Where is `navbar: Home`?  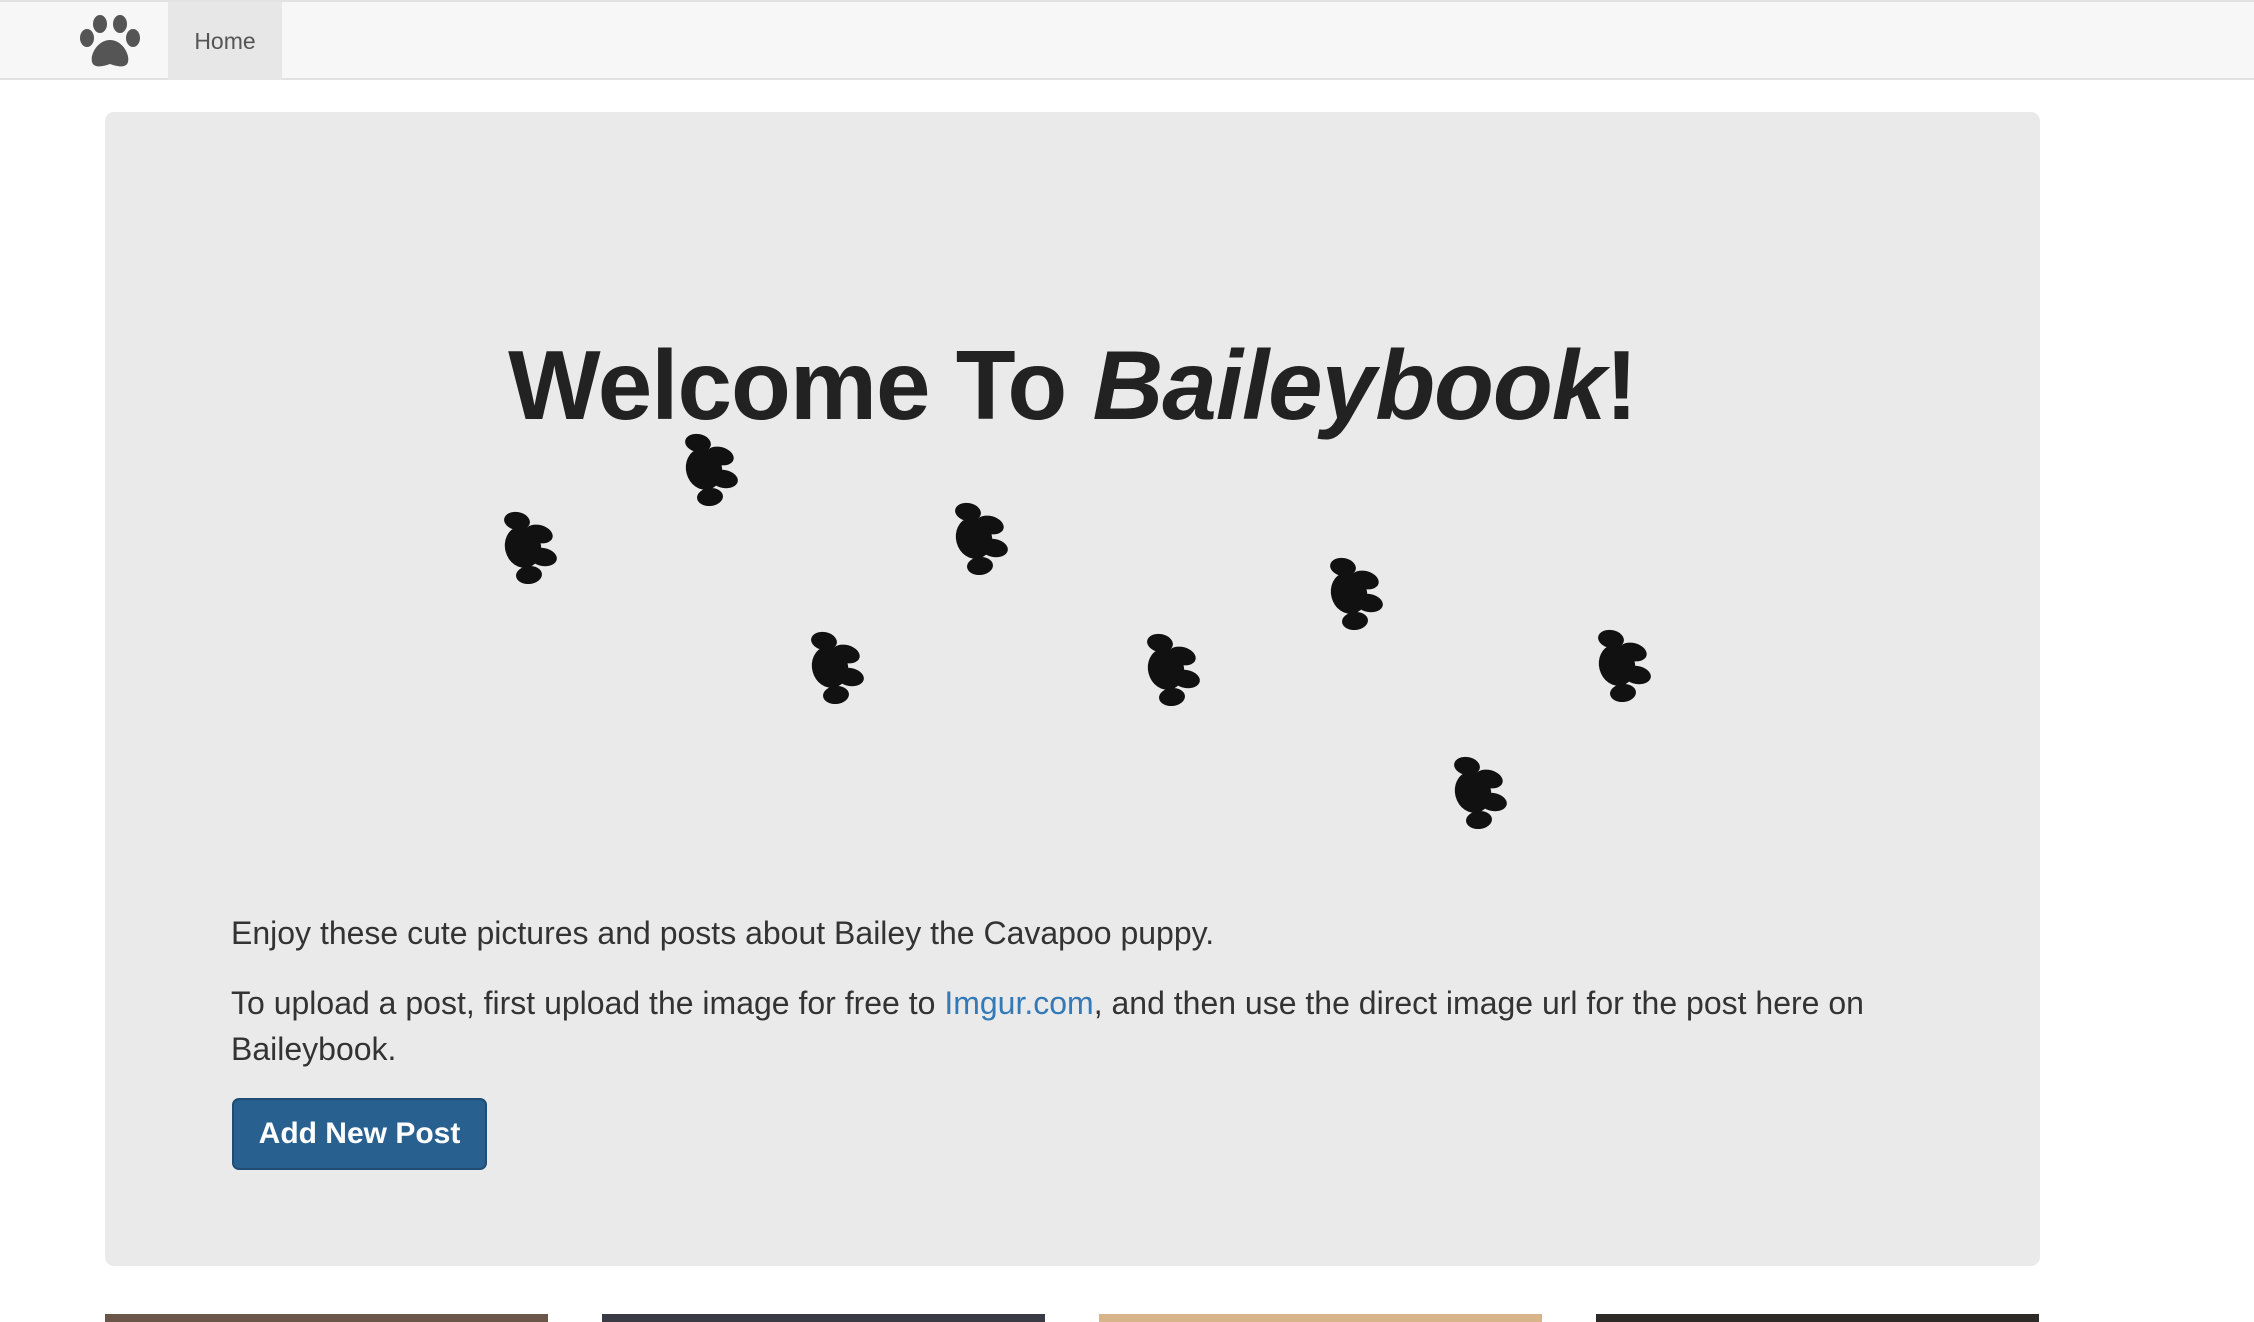
navbar: Home is located at coordinates (1127, 40).